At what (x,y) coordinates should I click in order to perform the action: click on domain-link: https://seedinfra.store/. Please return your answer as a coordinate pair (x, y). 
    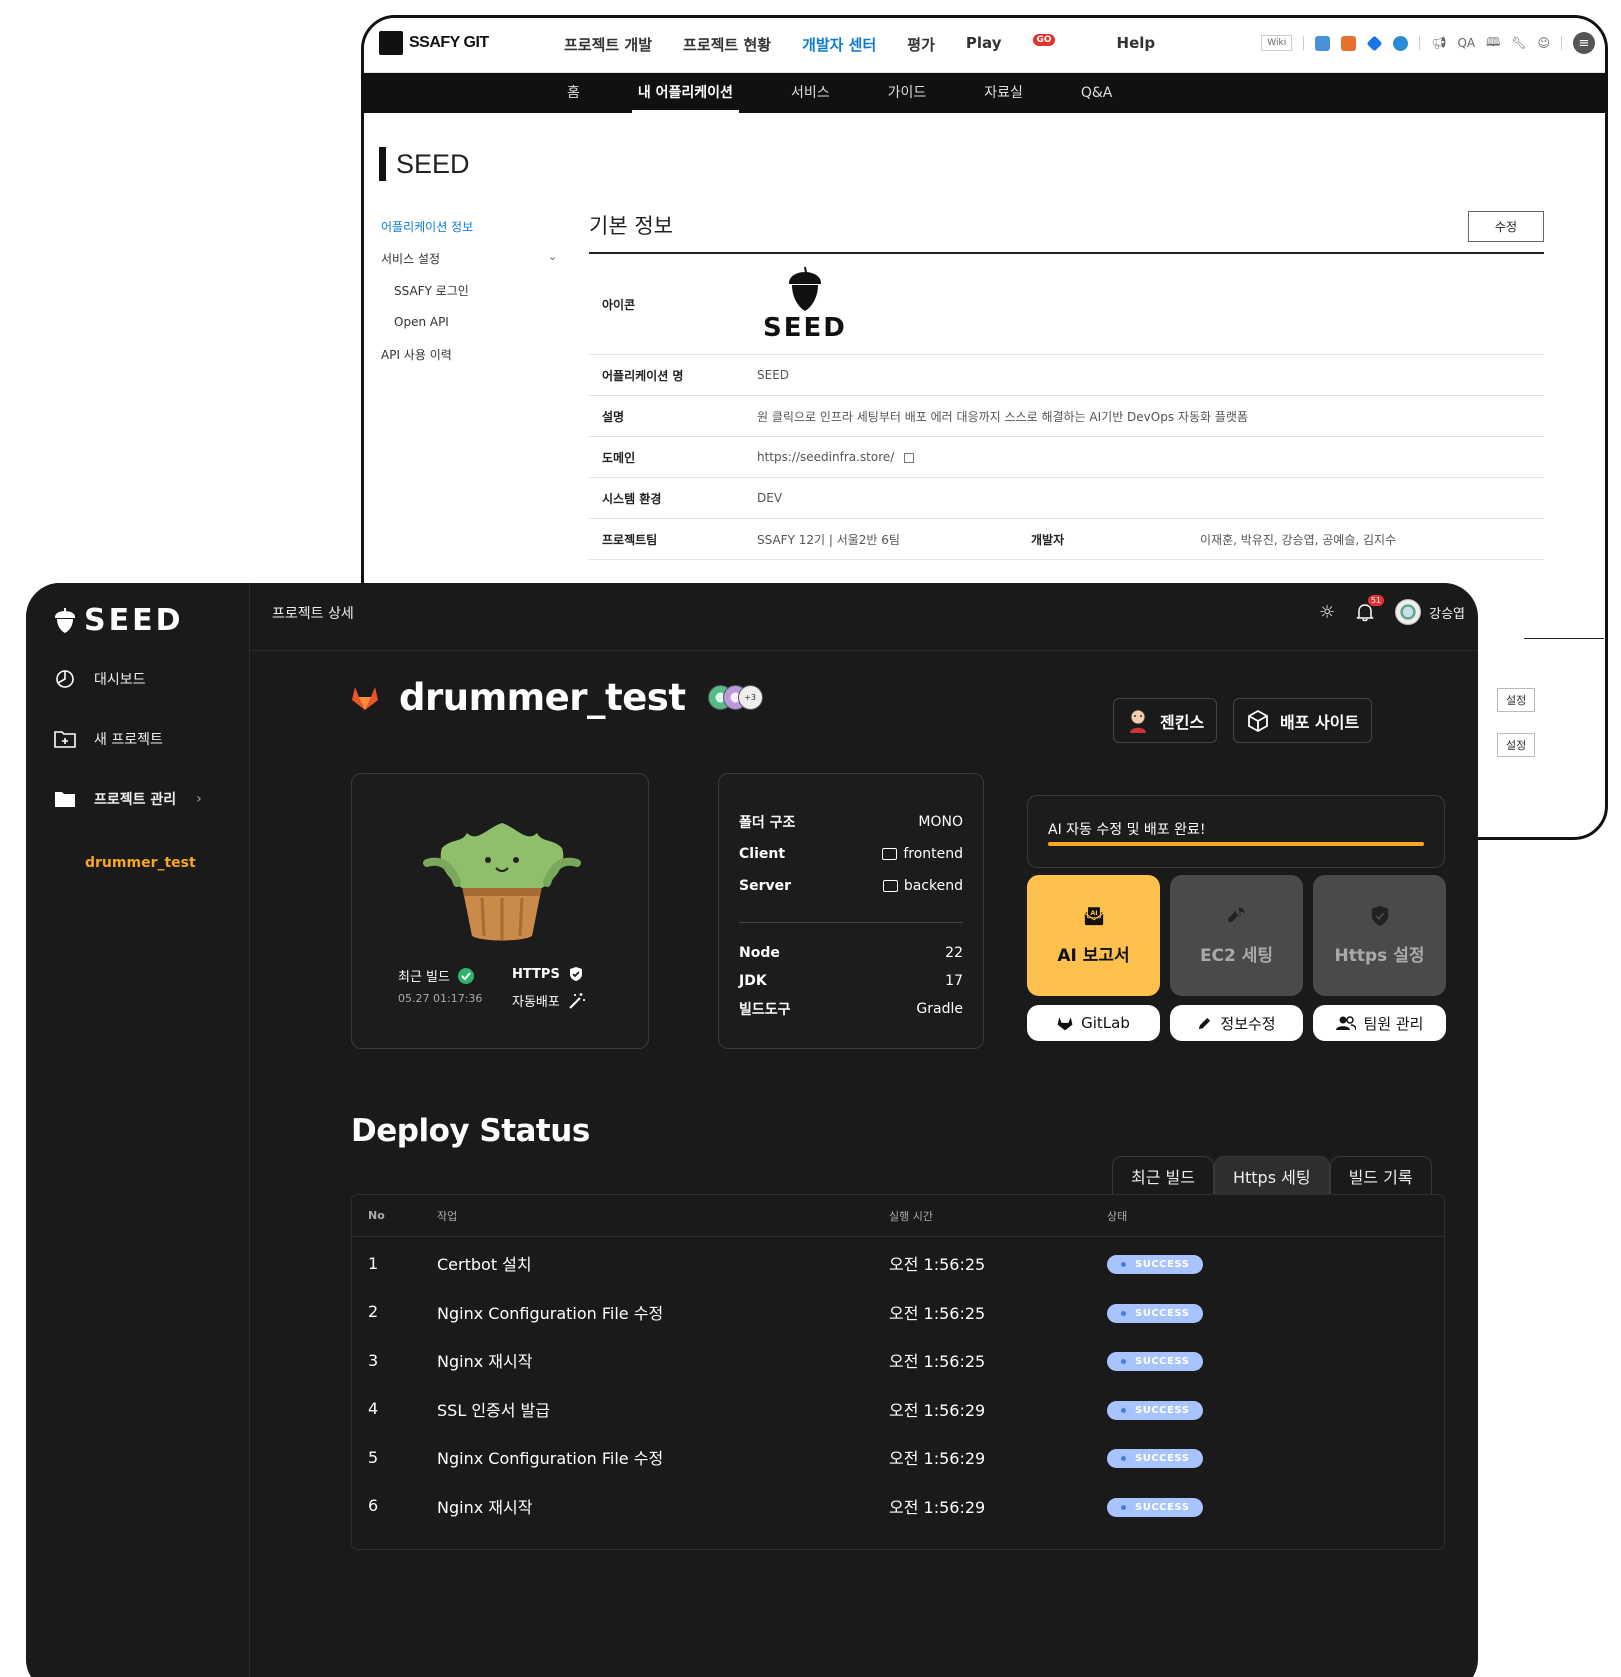
    Looking at the image, I should click on (825, 457).